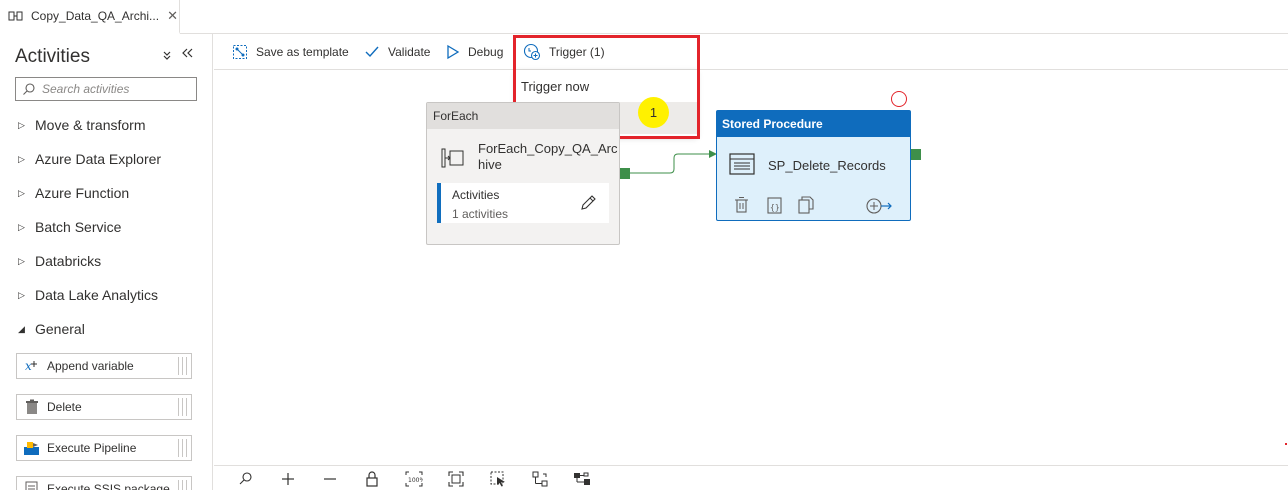  I want to click on debug-label: Debug, so click(486, 52).